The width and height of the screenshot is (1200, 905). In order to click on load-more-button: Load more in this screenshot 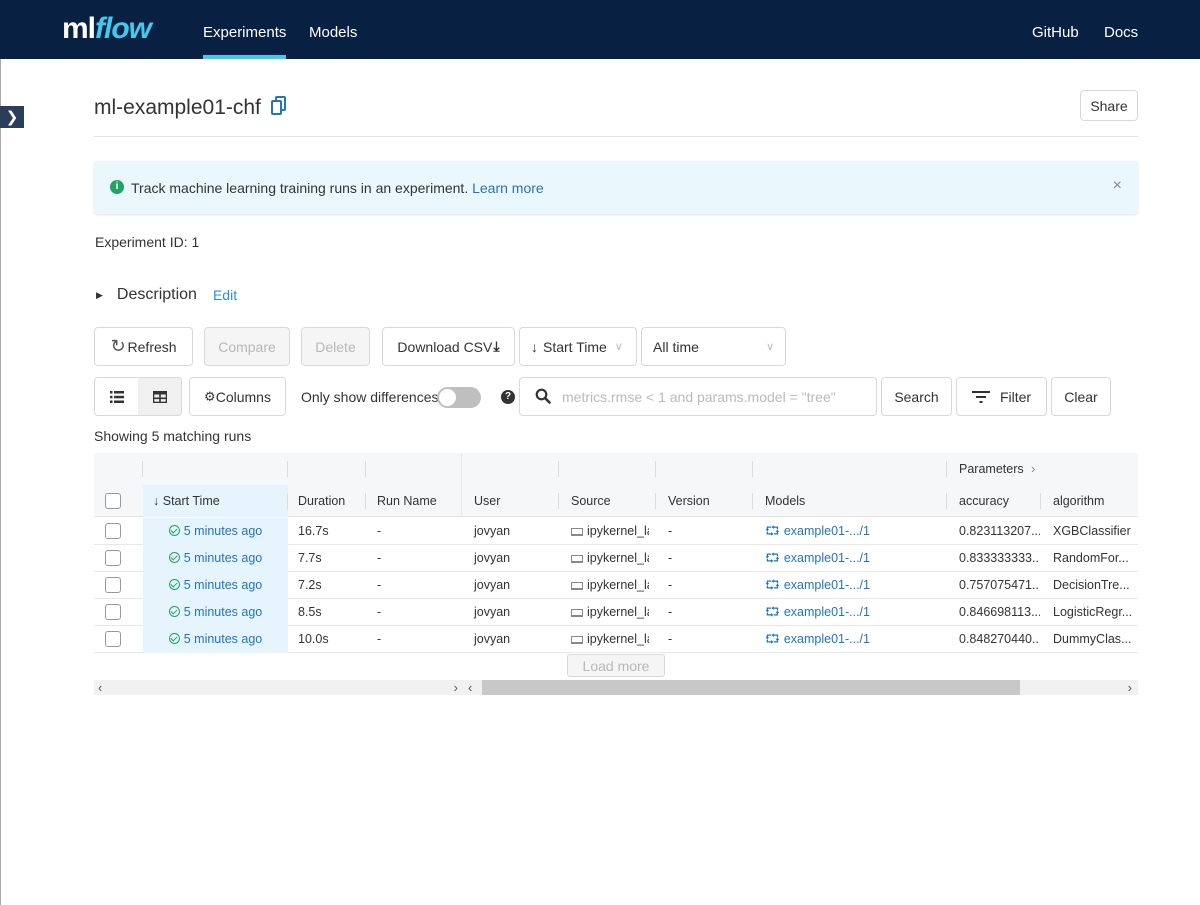, I will do `click(616, 665)`.